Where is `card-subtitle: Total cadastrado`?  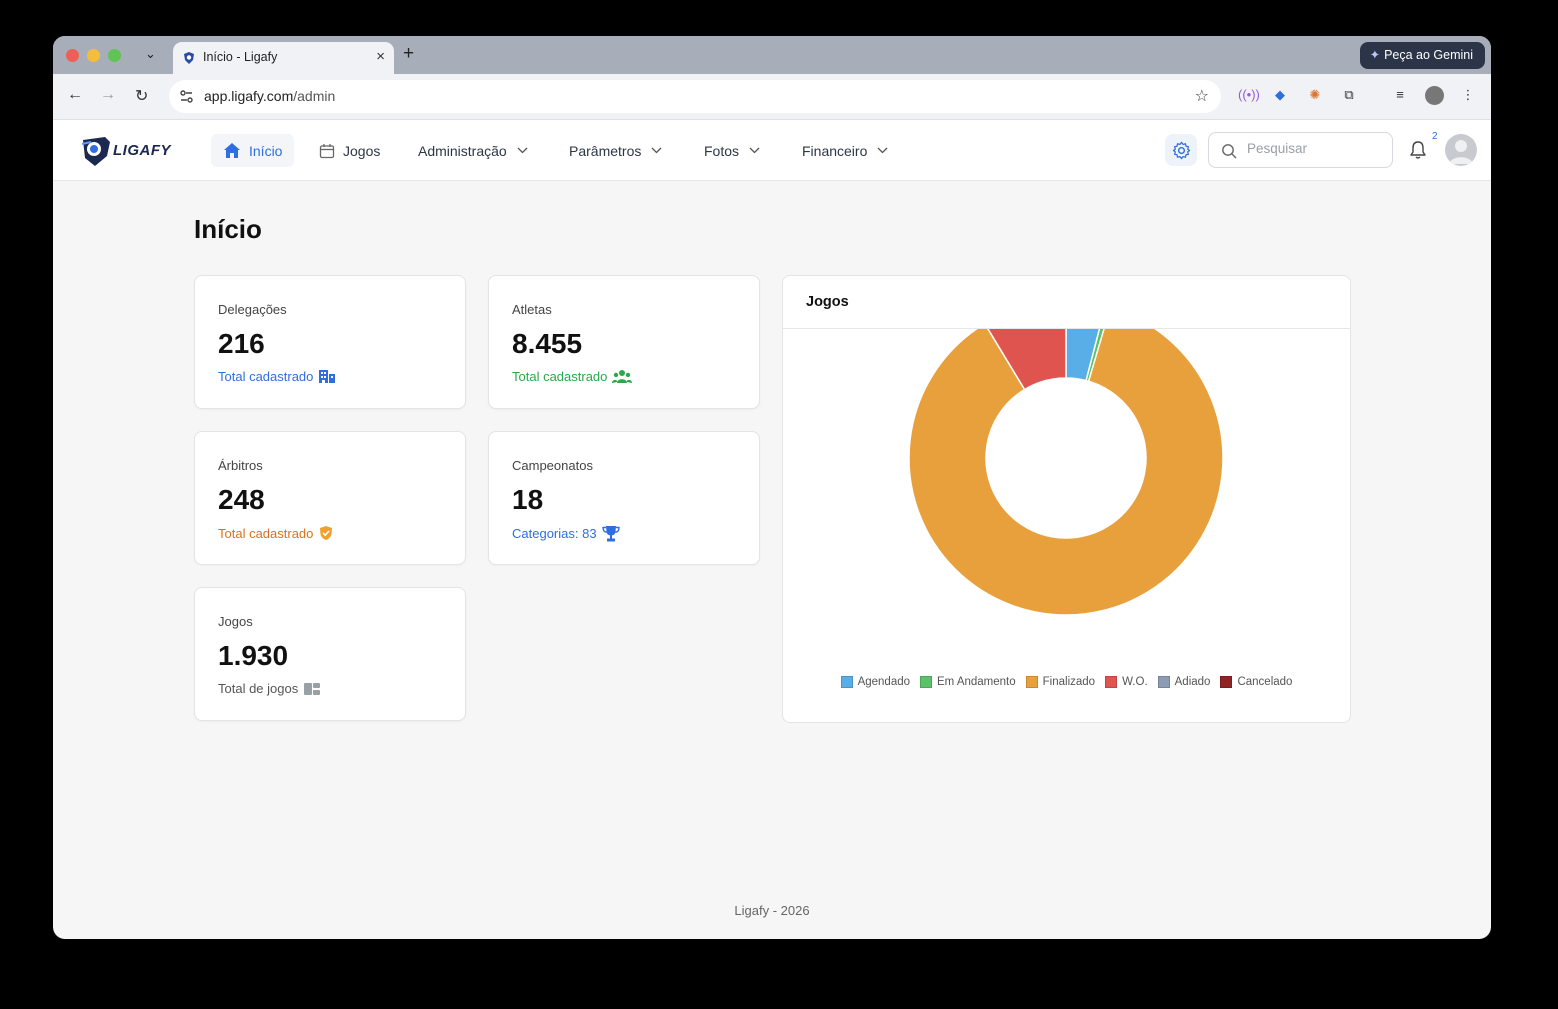 card-subtitle: Total cadastrado is located at coordinates (277, 376).